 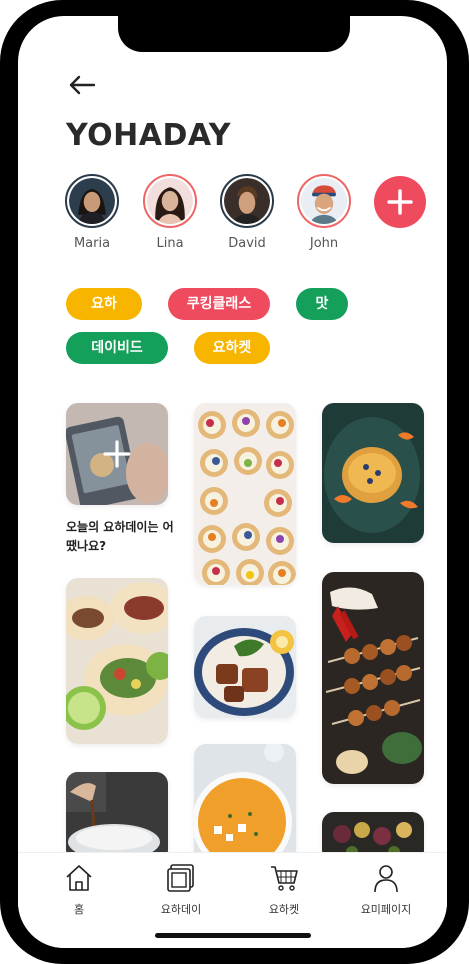 I want to click on feed-photo-braised-meat, so click(x=245, y=667).